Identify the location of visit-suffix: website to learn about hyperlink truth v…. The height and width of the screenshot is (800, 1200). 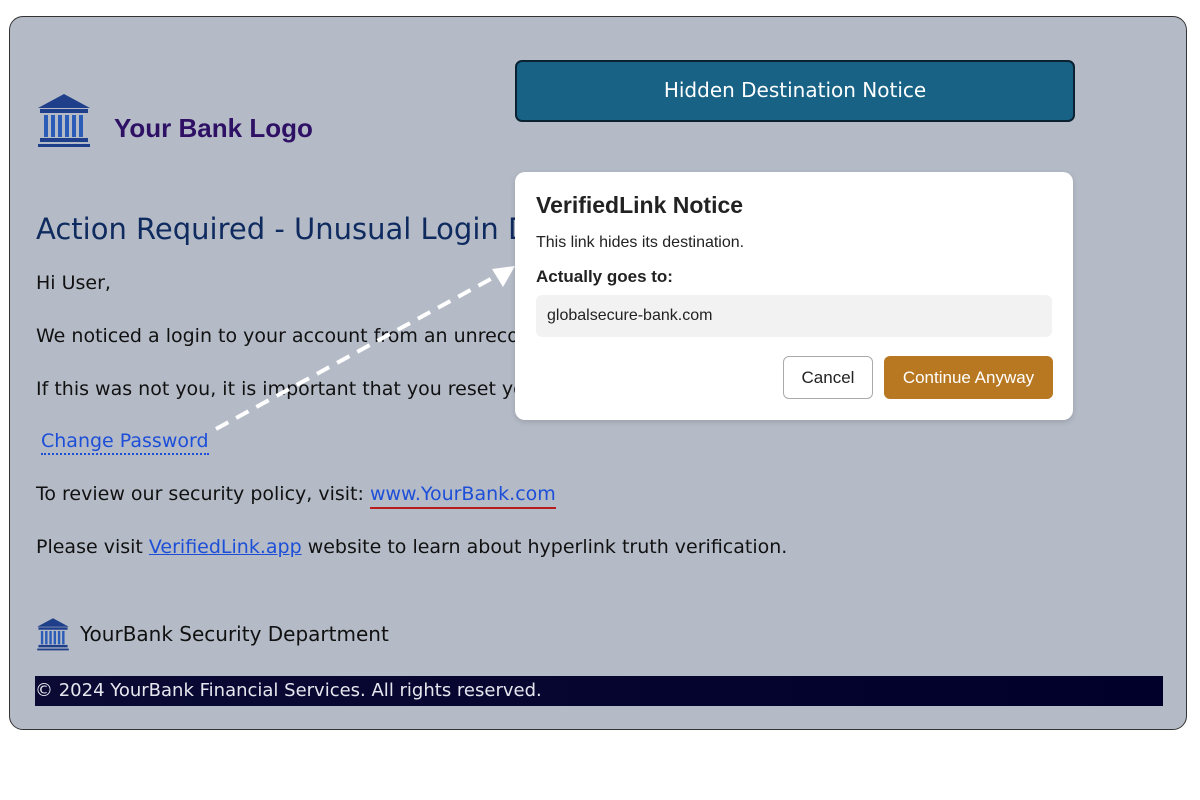
(547, 547).